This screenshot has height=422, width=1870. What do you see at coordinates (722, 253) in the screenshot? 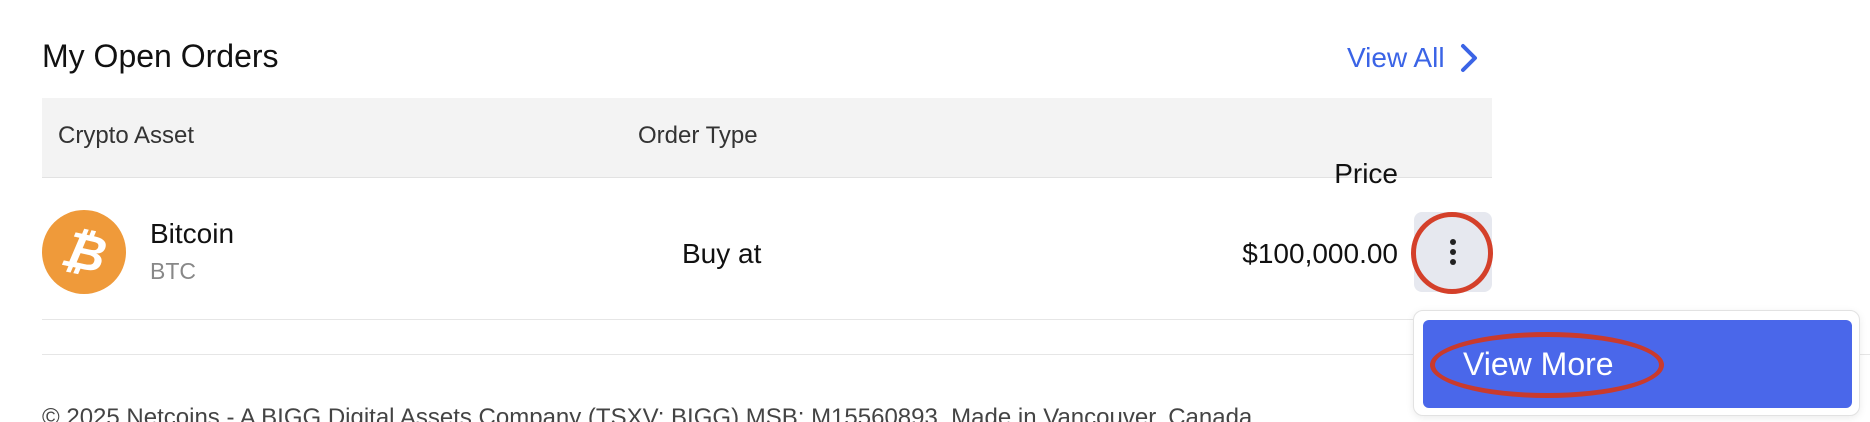
I see `order-type-value: Buy at` at bounding box center [722, 253].